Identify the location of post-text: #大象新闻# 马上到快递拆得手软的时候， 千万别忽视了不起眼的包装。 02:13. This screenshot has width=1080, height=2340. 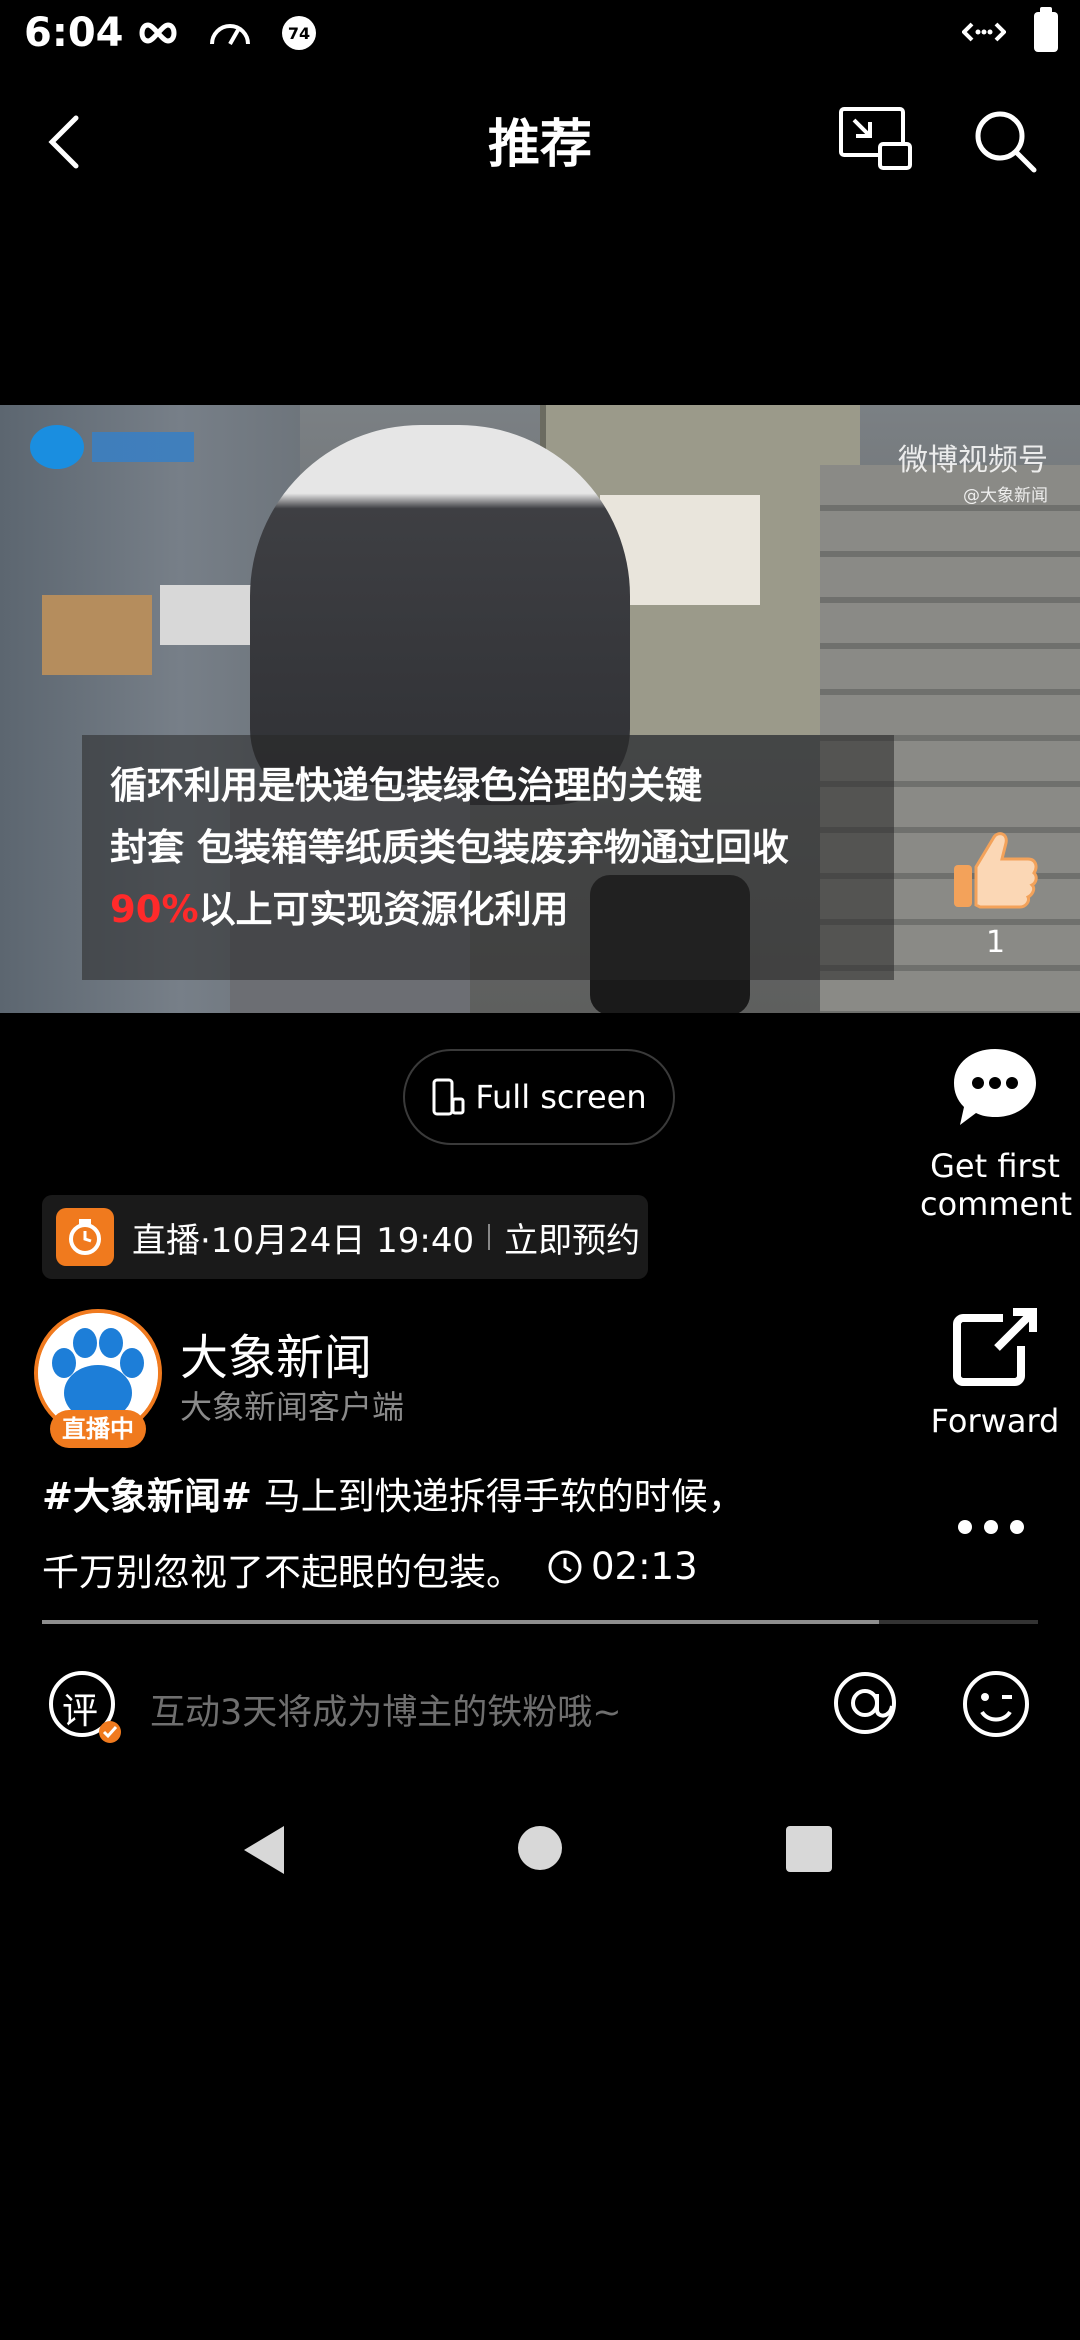
(472, 1535).